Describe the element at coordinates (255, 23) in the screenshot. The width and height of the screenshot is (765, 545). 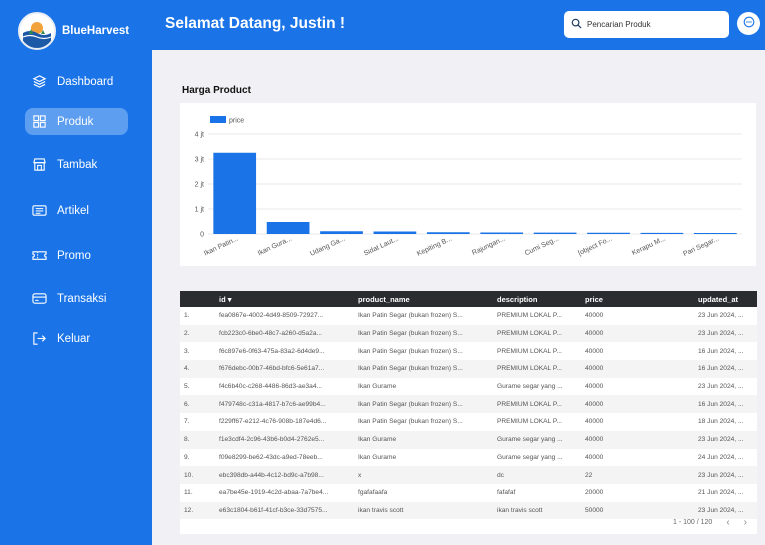
I see `greeting-title: Selamat Datang, Justin !` at that location.